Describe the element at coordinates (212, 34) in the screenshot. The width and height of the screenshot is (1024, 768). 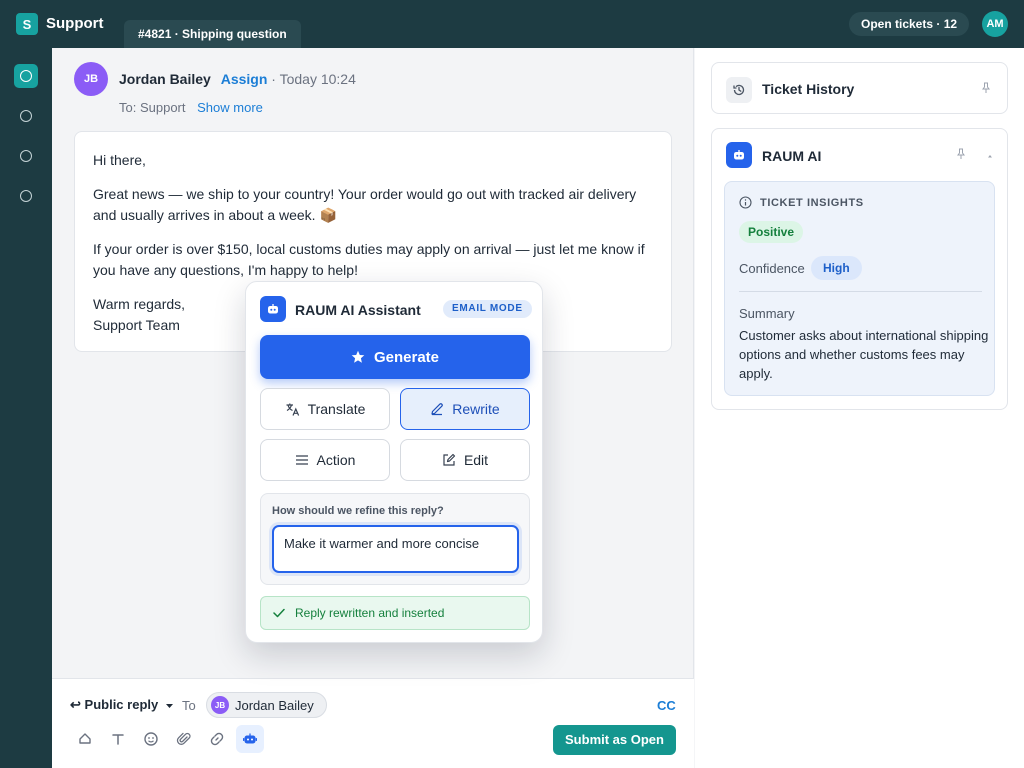
I see `tab-ticket: #4821 · Shipping question` at that location.